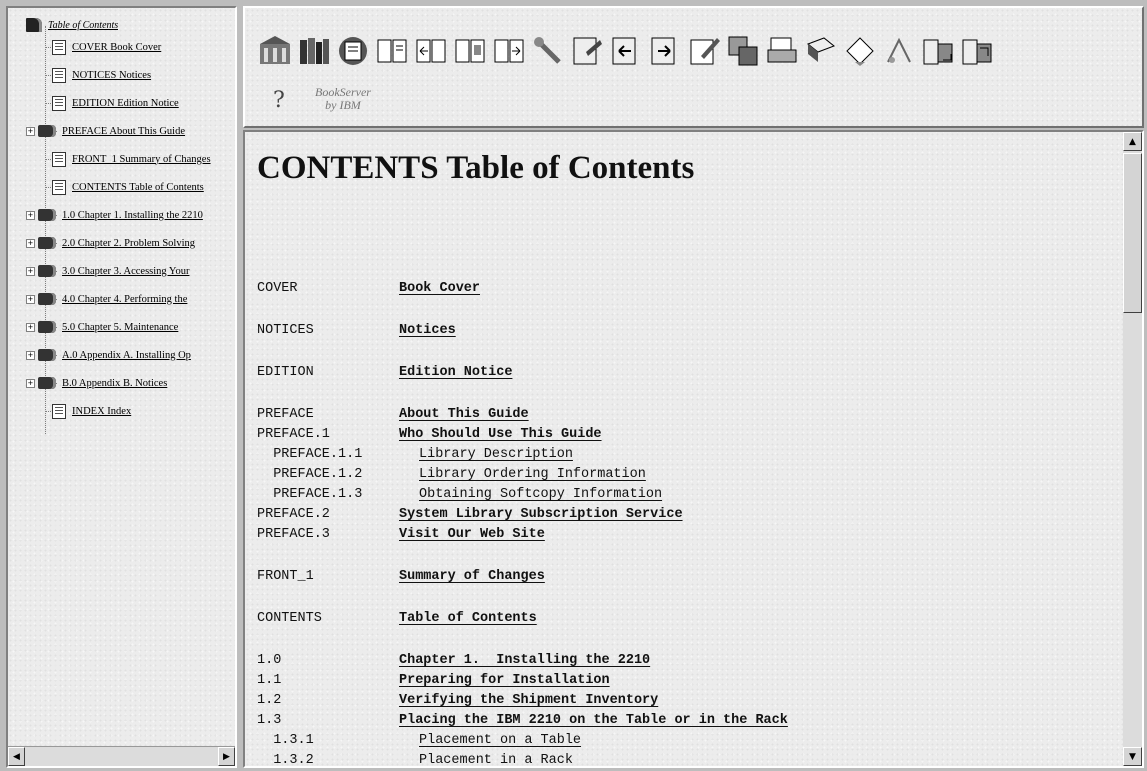 This screenshot has height=771, width=1147. Describe the element at coordinates (130, 159) in the screenshot. I see `tree-item: FRONT_1 Summary of Changes` at that location.